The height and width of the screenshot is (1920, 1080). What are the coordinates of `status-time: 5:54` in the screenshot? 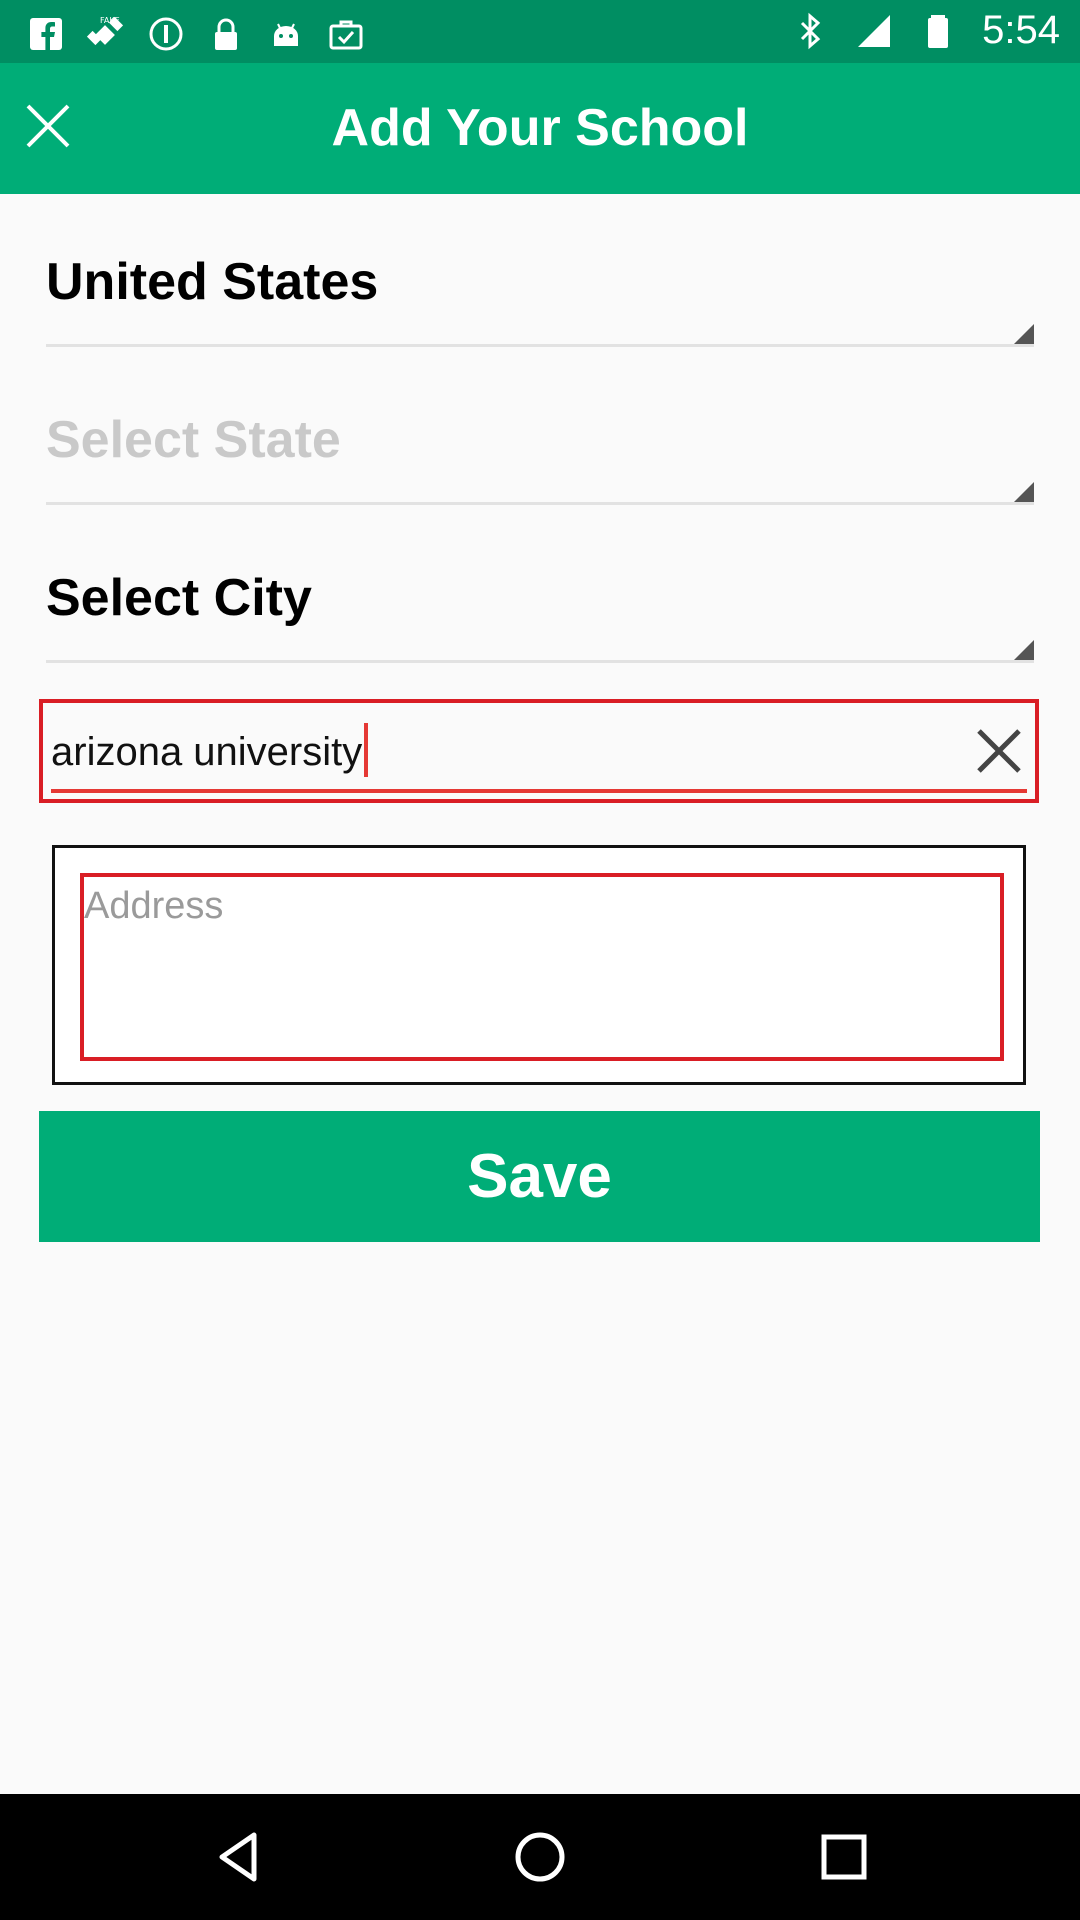 It's located at (1021, 30).